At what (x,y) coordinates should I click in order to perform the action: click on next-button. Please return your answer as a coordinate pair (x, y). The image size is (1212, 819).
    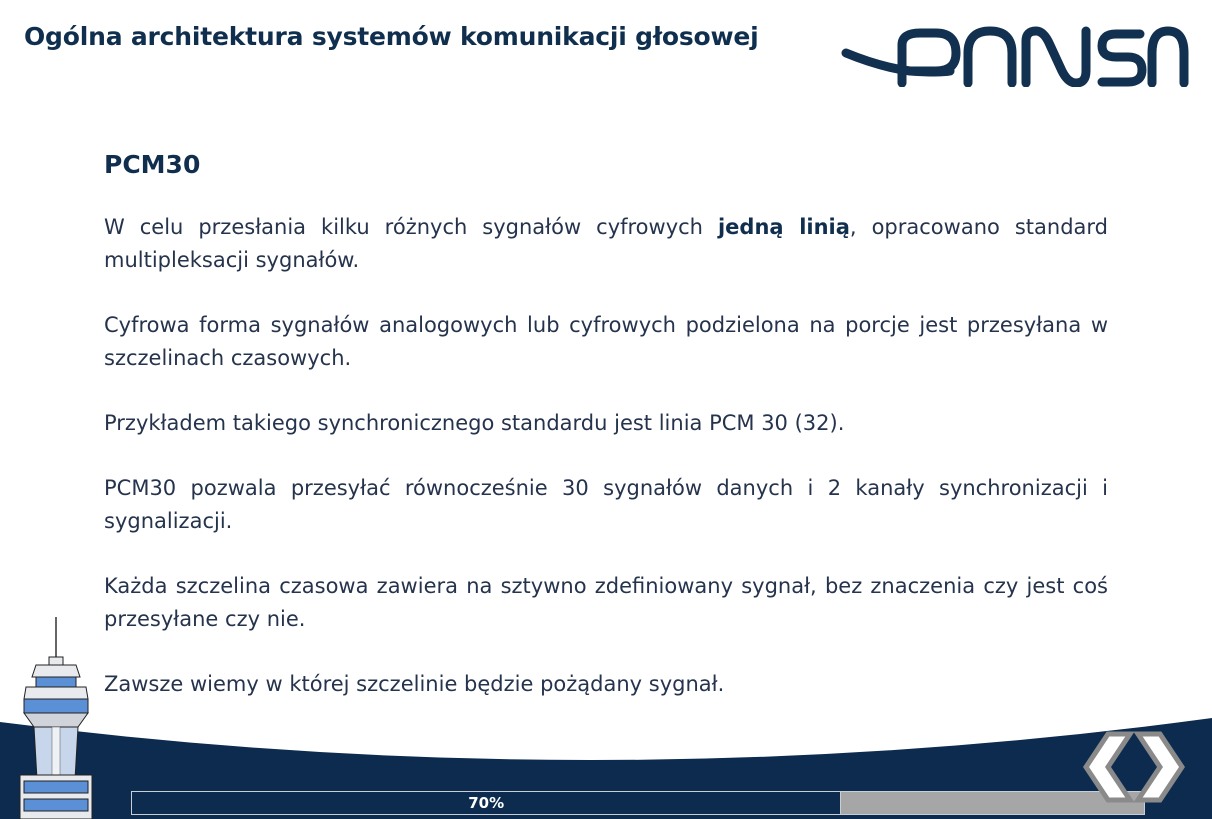
    Looking at the image, I should click on (1165, 767).